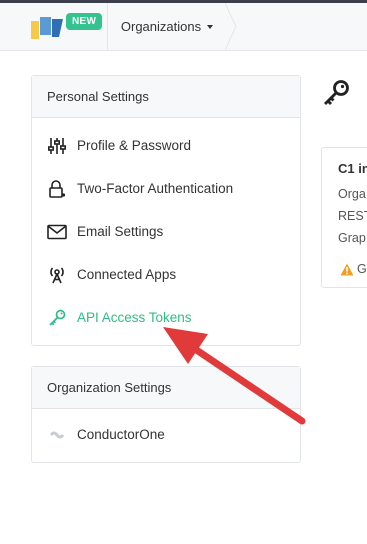 Image resolution: width=367 pixels, height=544 pixels. I want to click on nav-item-label: Email Settings, so click(120, 231).